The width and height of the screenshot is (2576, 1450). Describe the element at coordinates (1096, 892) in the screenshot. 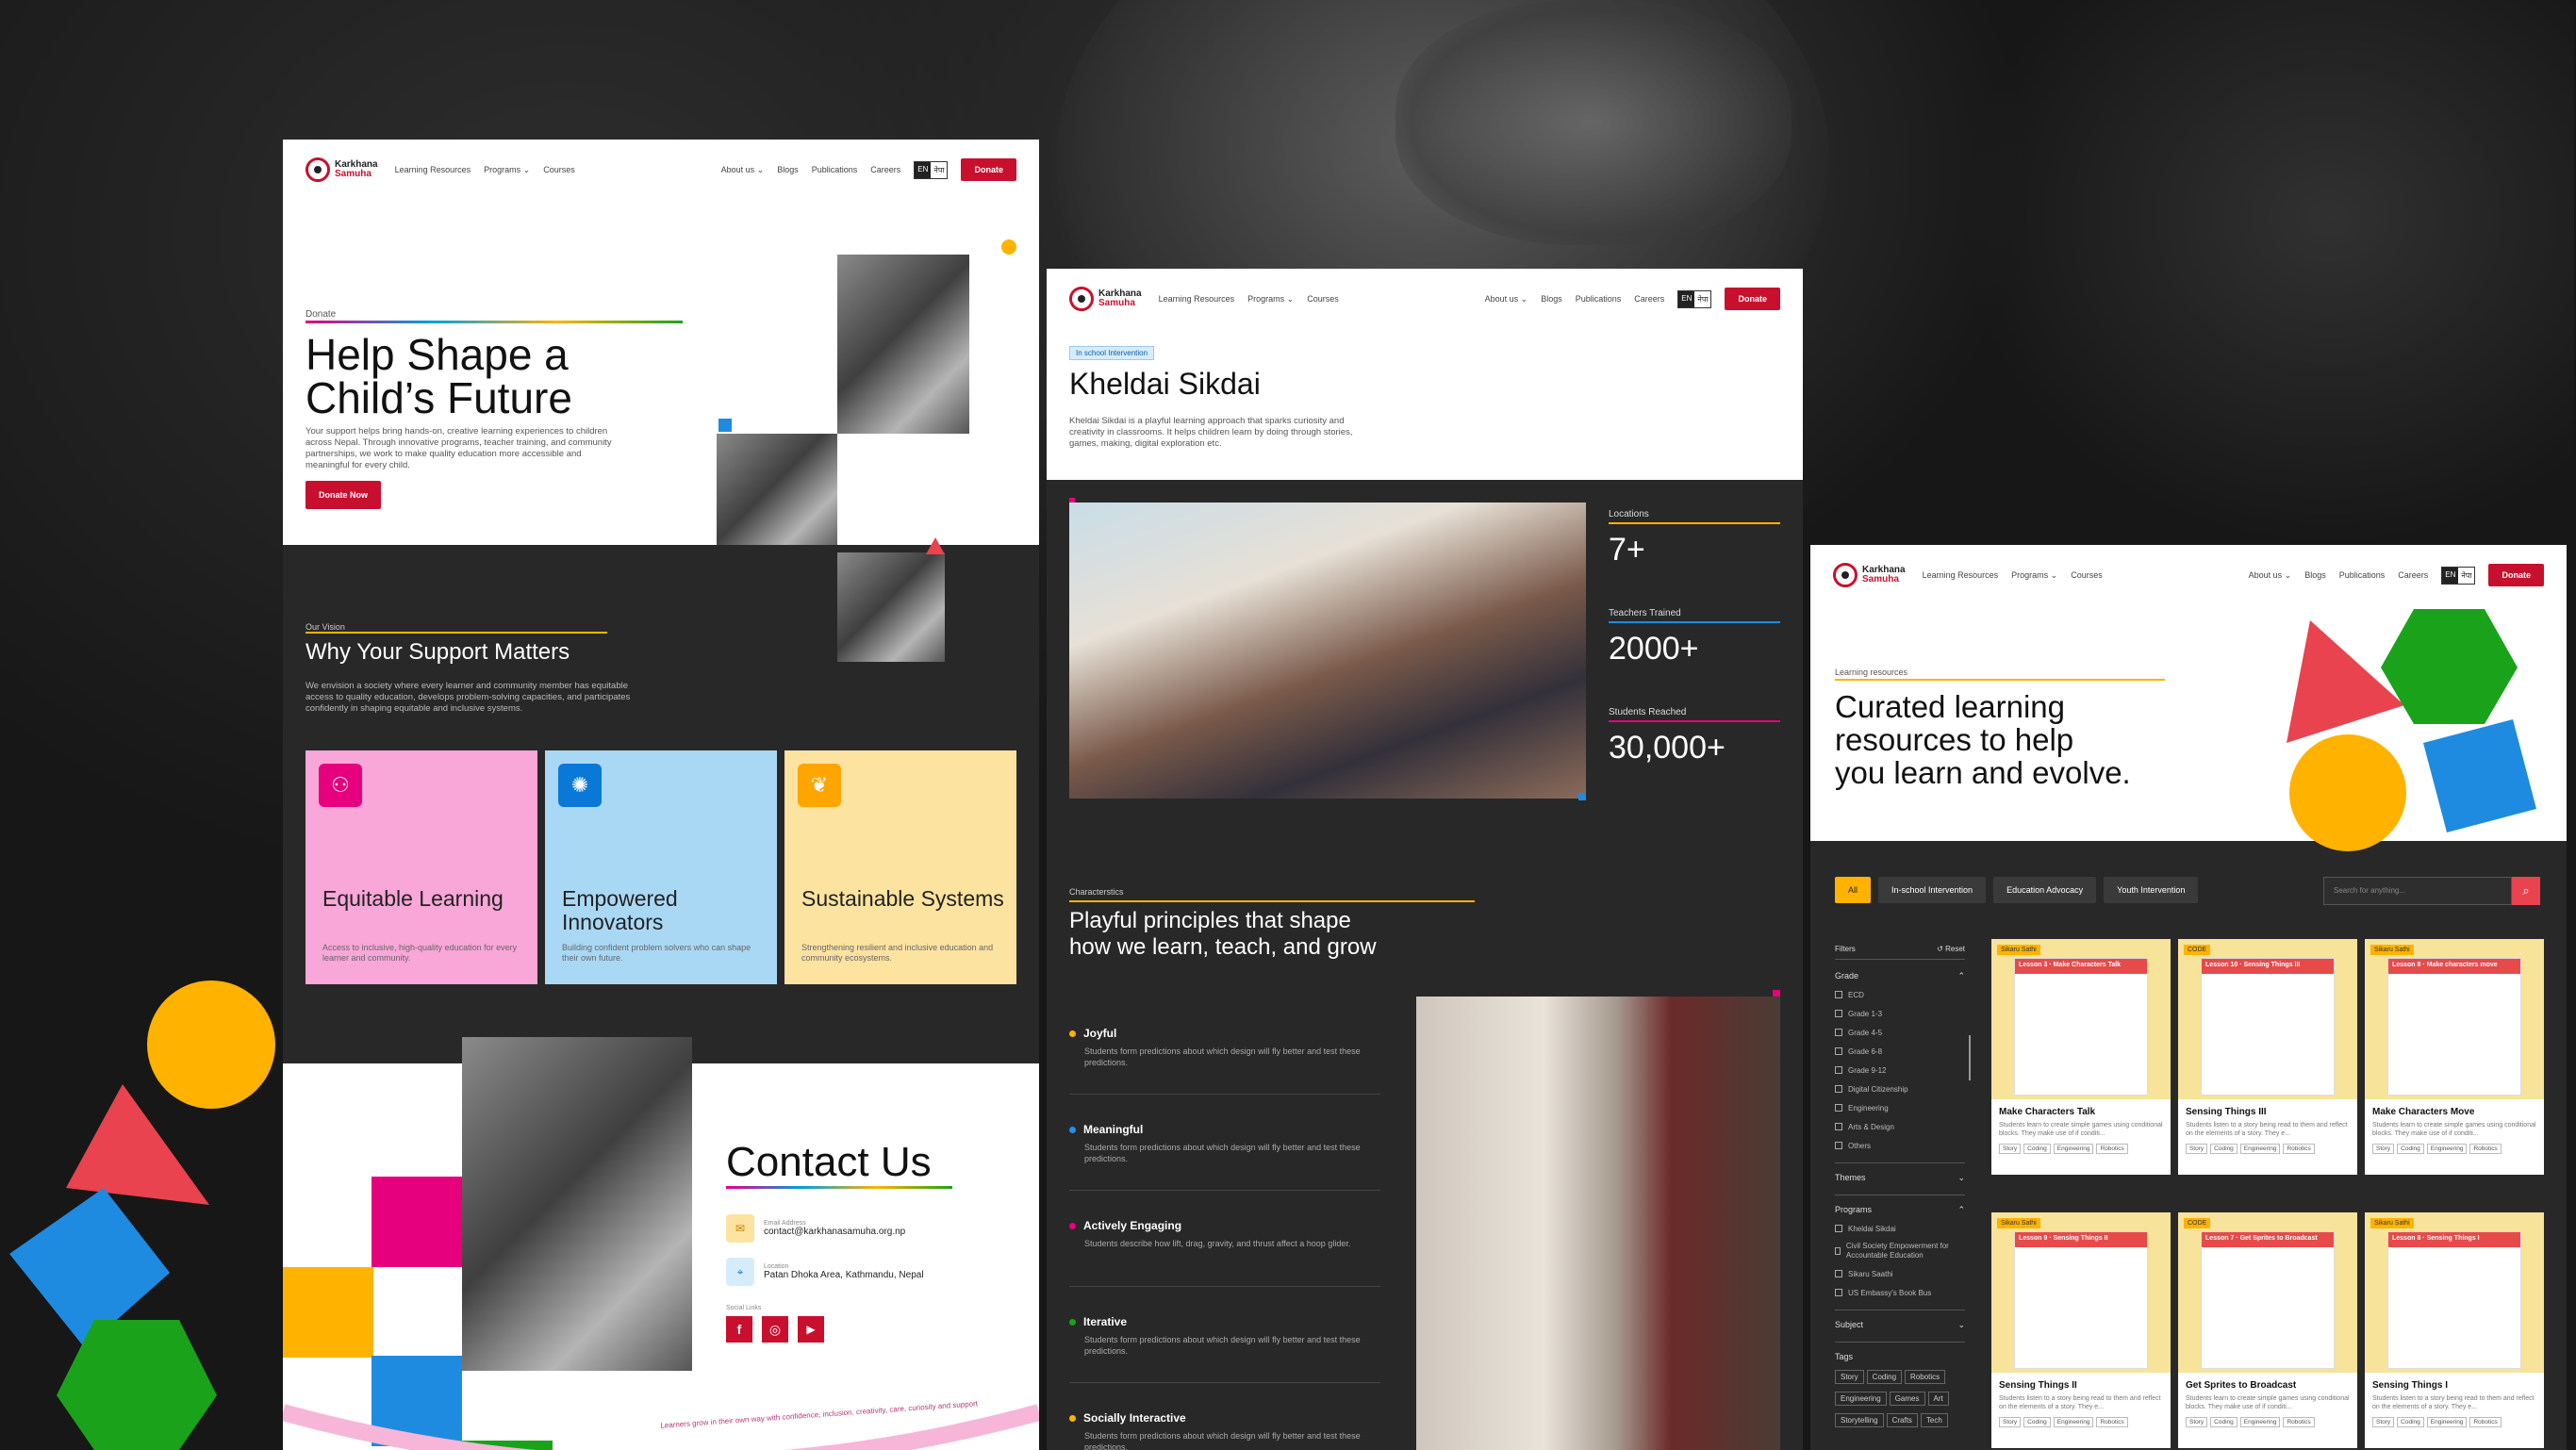

I see `characteristics-eyebrow: Characterstics` at that location.